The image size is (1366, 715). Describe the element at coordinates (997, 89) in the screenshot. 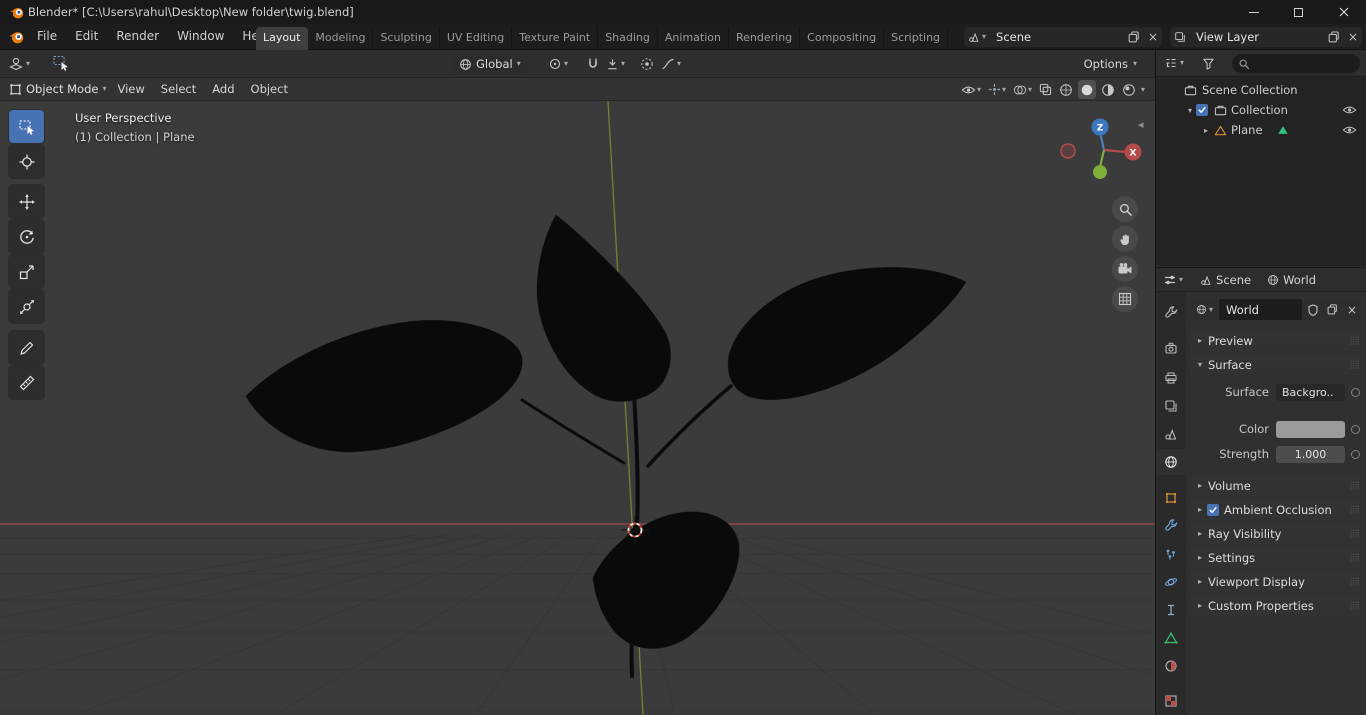

I see `gizmos-dropdown: ▾` at that location.